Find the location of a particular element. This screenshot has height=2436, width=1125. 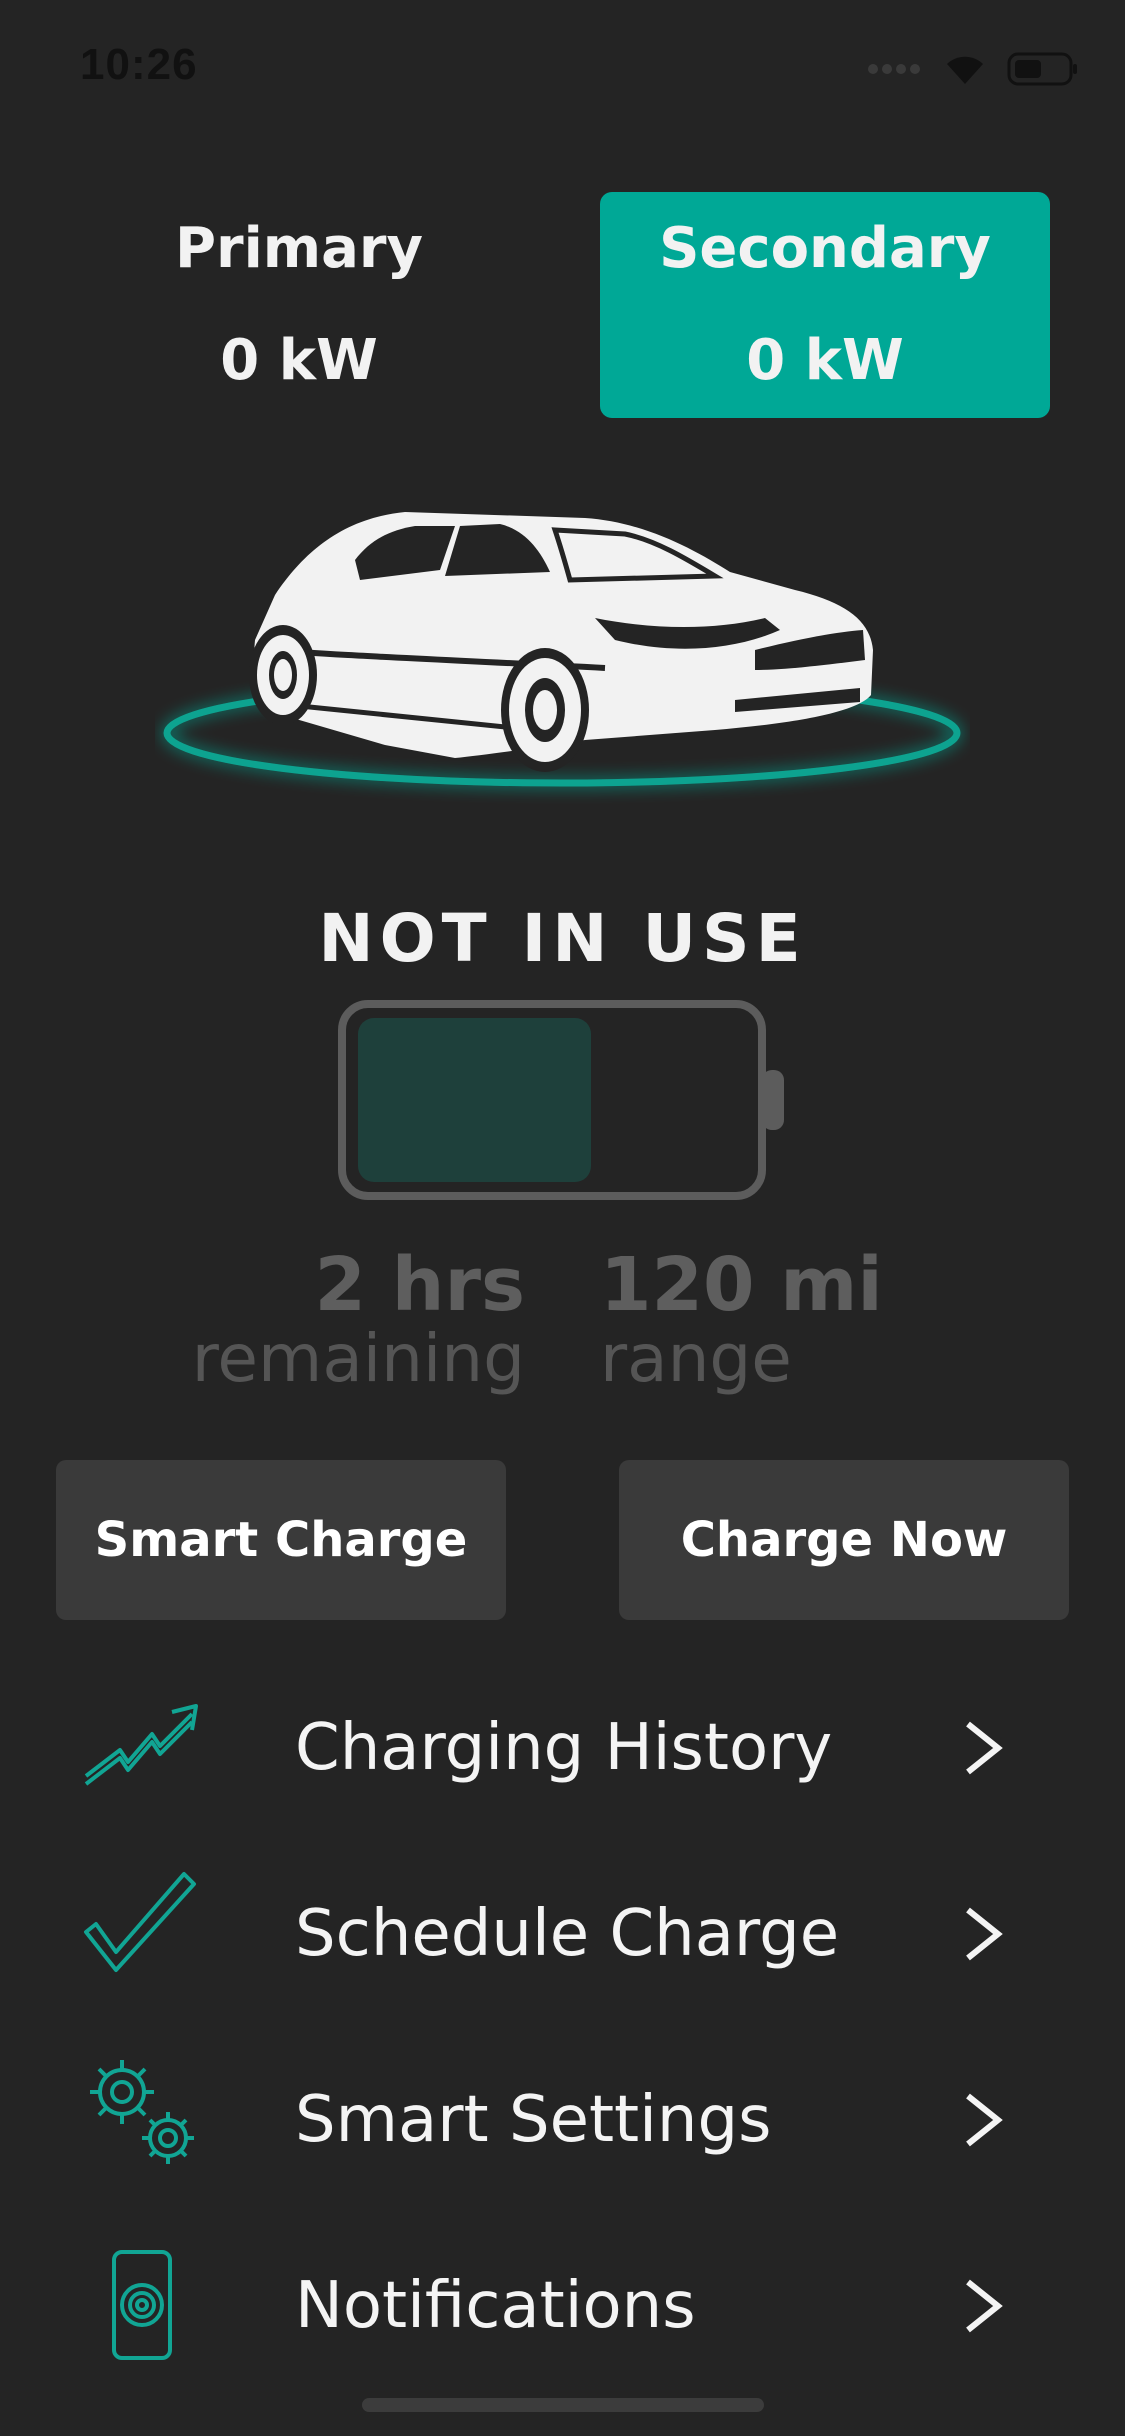

menu-item-charging-history: Charging History is located at coordinates (562, 1747).